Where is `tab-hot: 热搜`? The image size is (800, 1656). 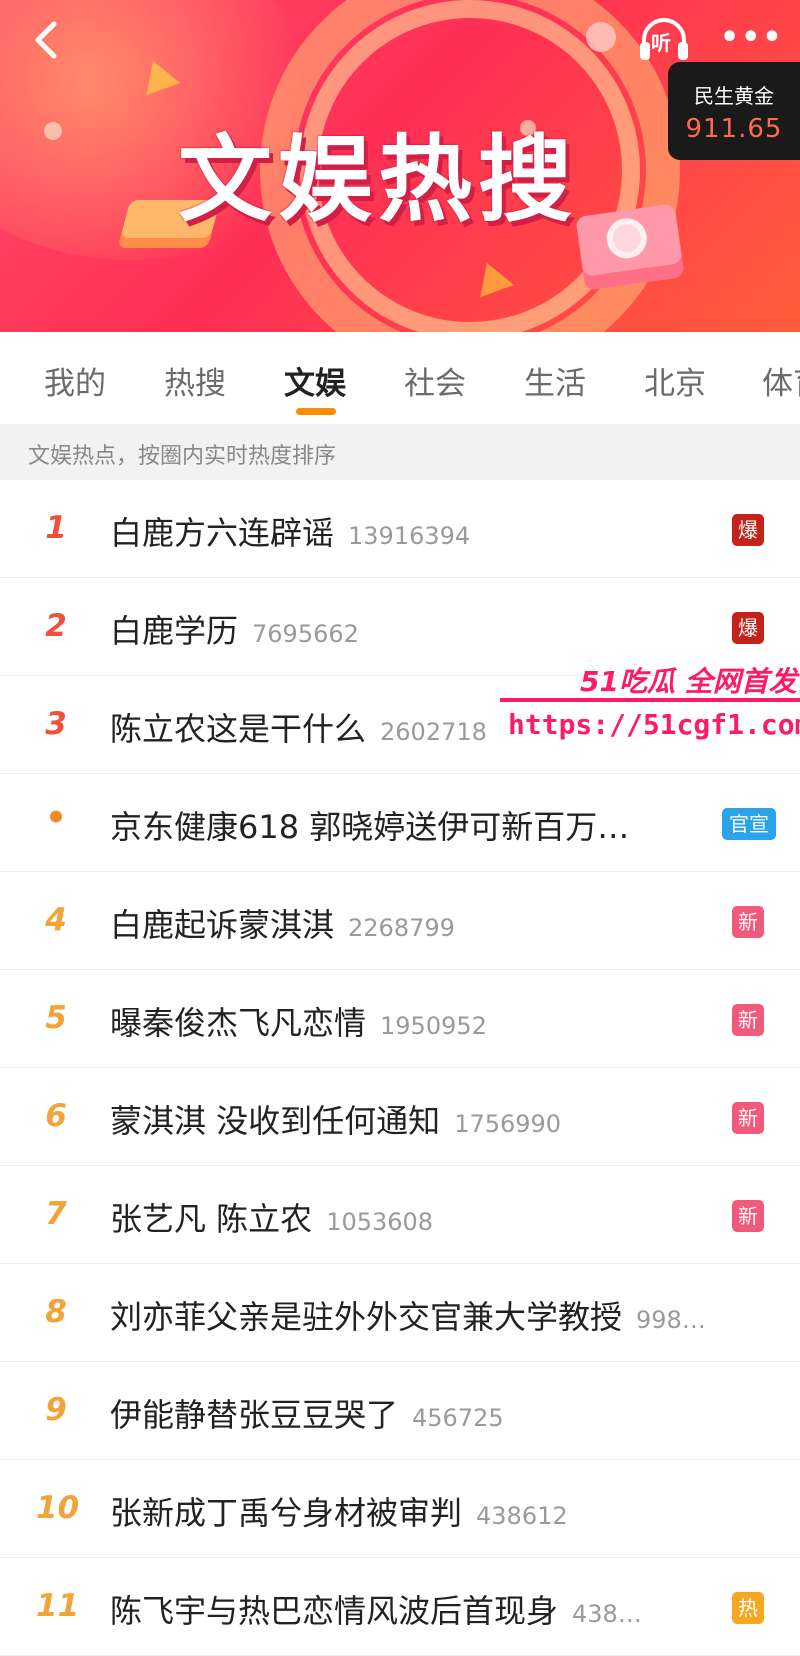 tab-hot: 热搜 is located at coordinates (195, 380).